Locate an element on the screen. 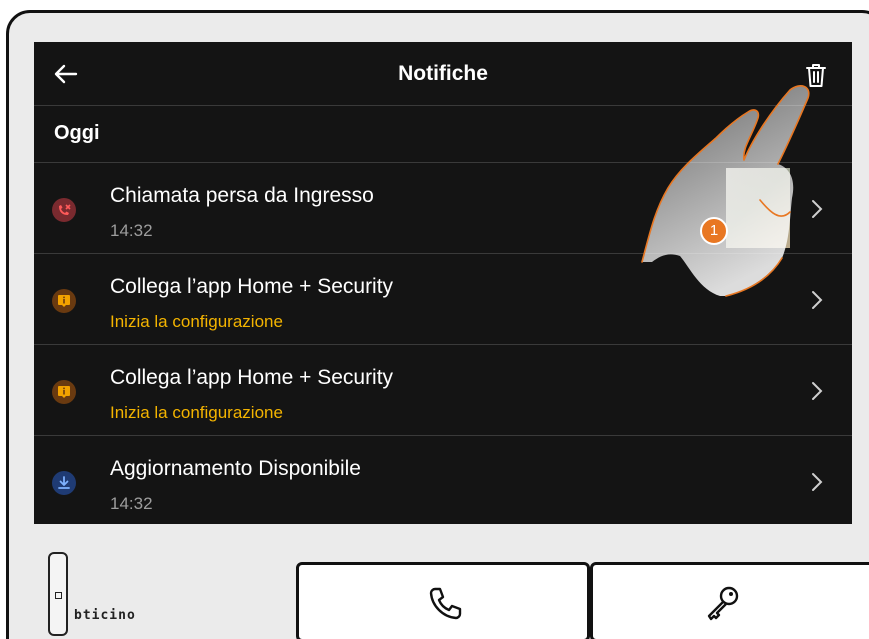  delete-all-button is located at coordinates (816, 76).